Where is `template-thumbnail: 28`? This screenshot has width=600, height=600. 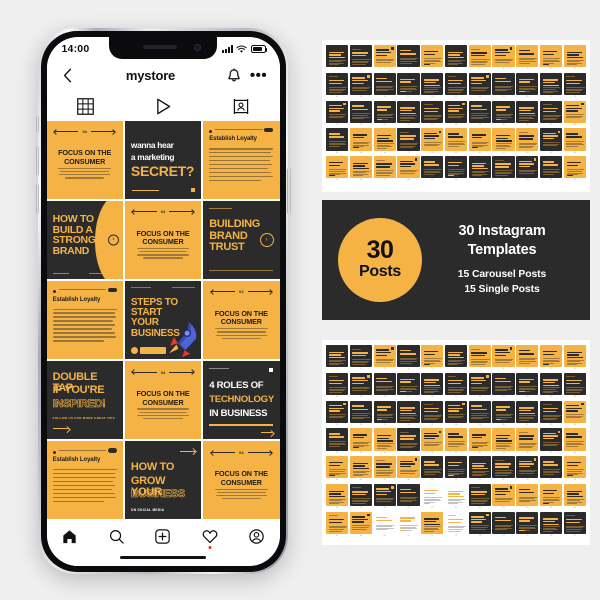 template-thumbnail: 28 is located at coordinates (456, 413).